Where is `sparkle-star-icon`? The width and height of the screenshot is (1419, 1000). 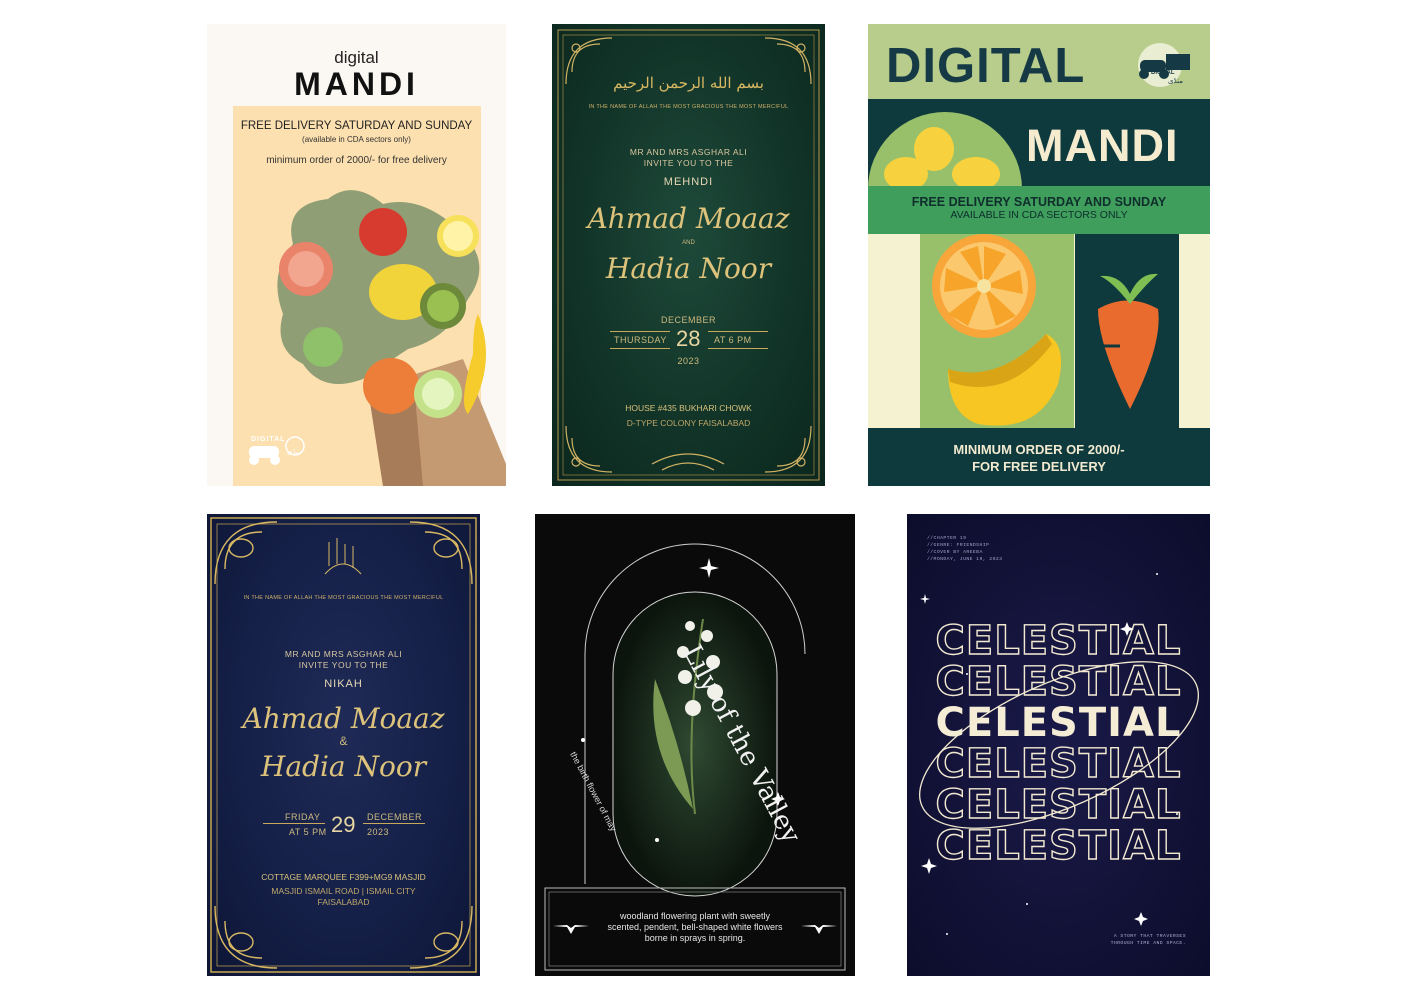
sparkle-star-icon is located at coordinates (1049, 754).